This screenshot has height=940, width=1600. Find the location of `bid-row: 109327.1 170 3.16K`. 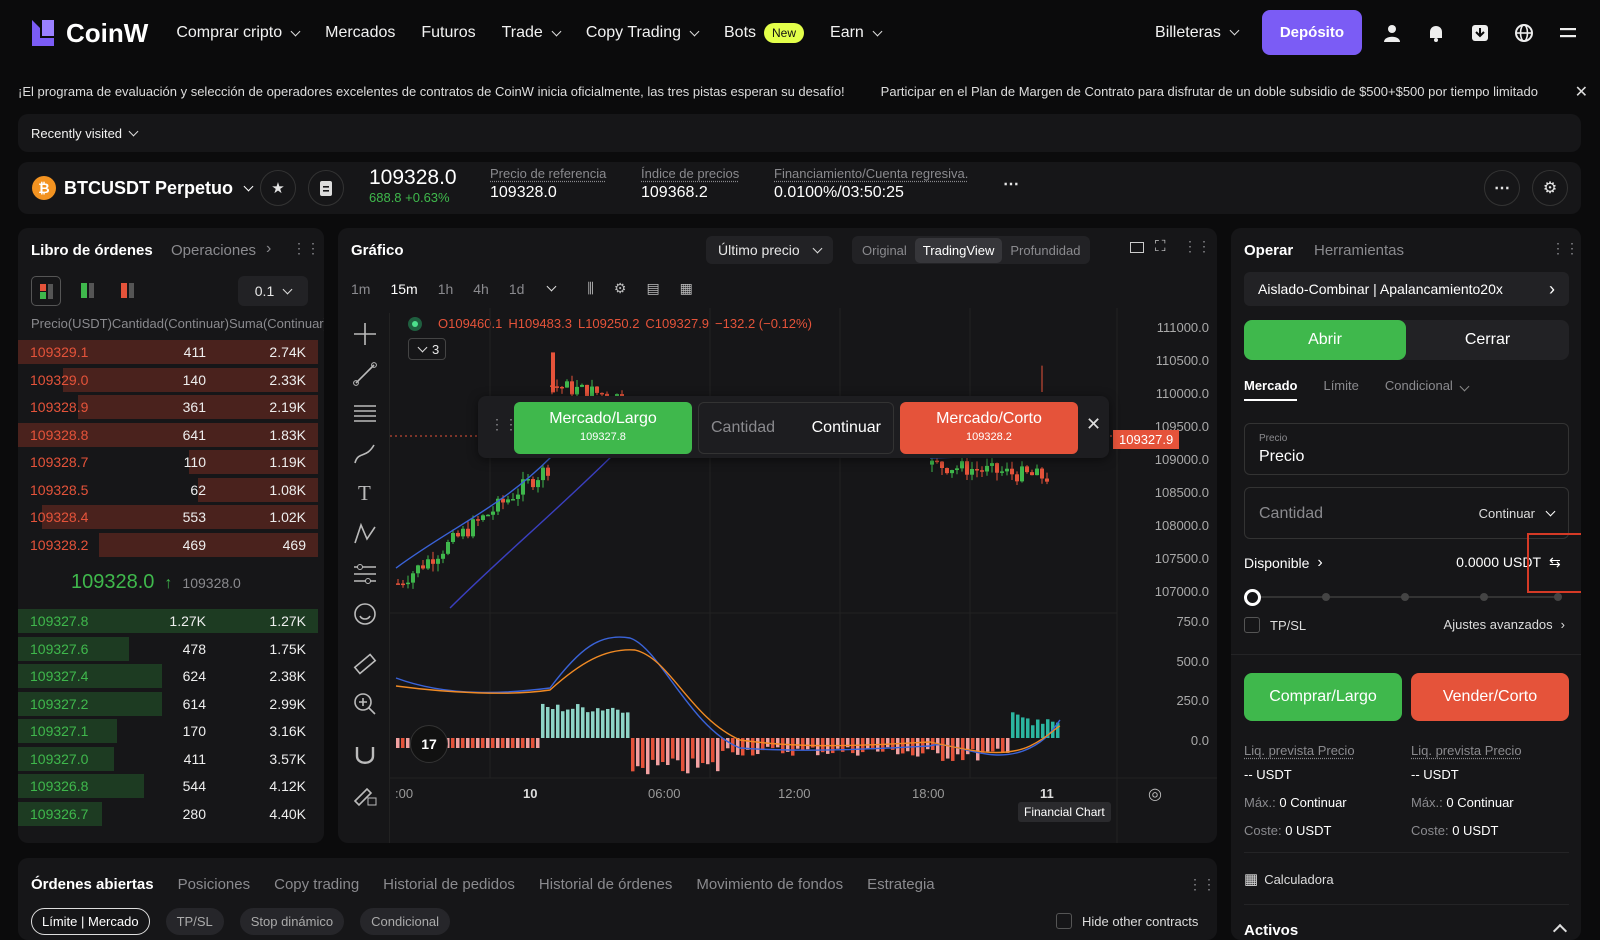

bid-row: 109327.1 170 3.16K is located at coordinates (168, 731).